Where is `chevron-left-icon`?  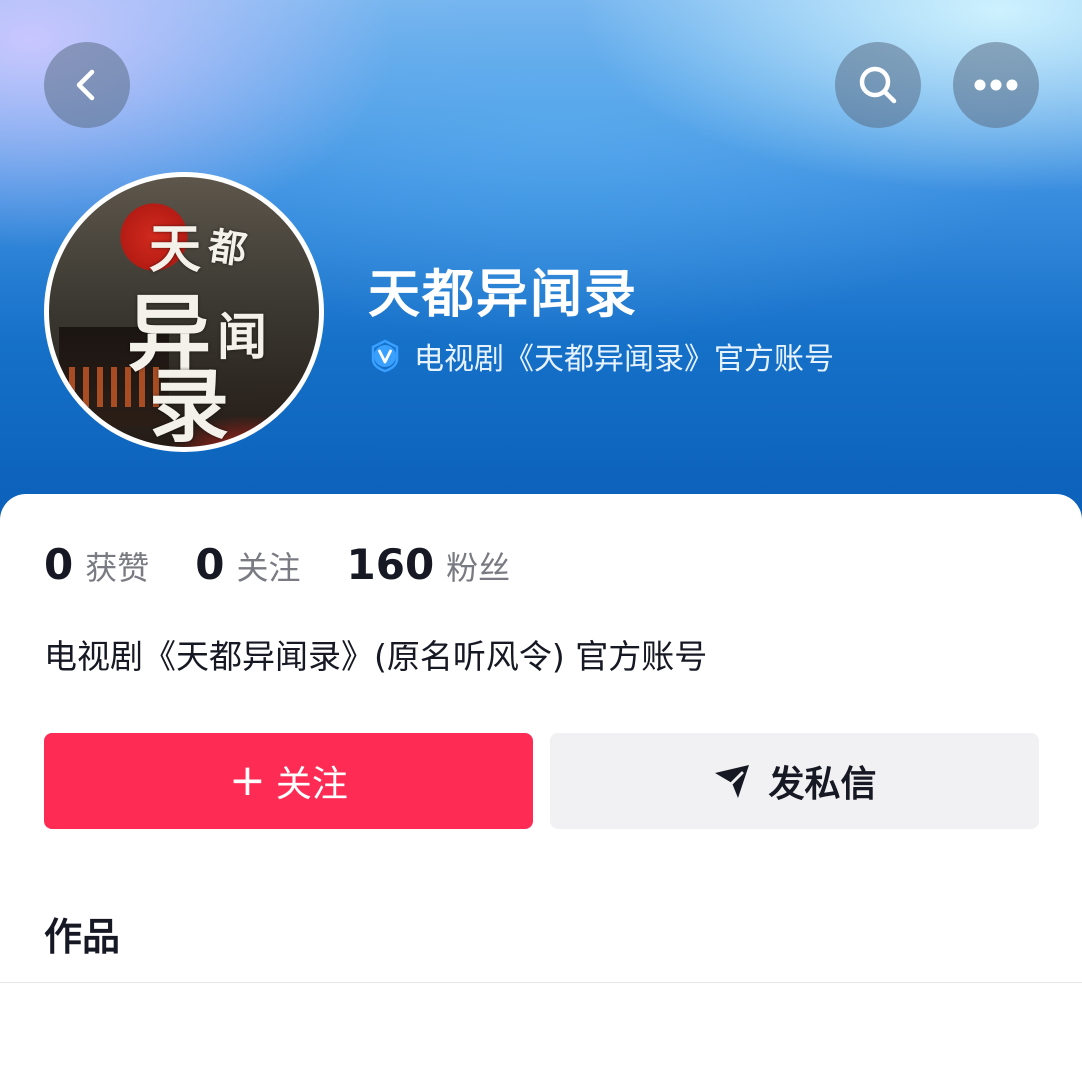
chevron-left-icon is located at coordinates (85, 85).